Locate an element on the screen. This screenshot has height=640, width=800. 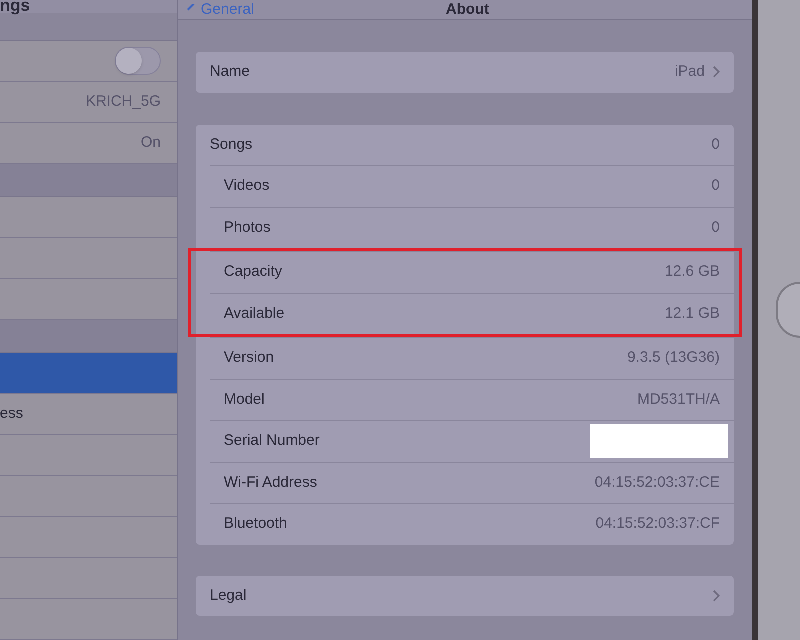
settings-row: Name iPad is located at coordinates (465, 72).